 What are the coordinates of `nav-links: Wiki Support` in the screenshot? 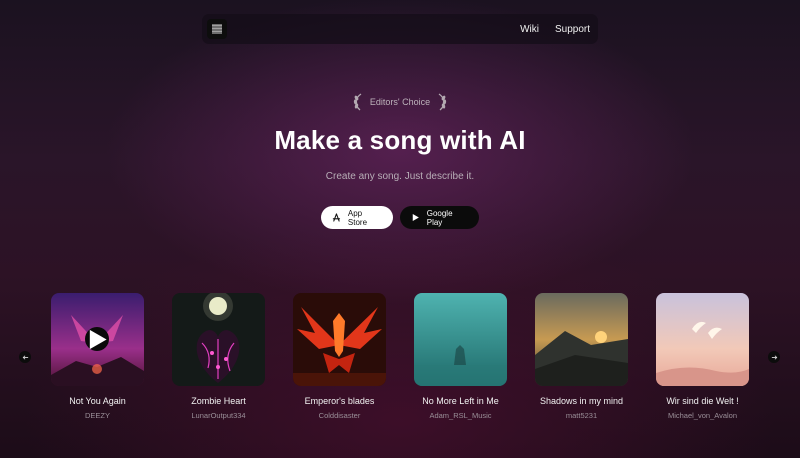 It's located at (555, 29).